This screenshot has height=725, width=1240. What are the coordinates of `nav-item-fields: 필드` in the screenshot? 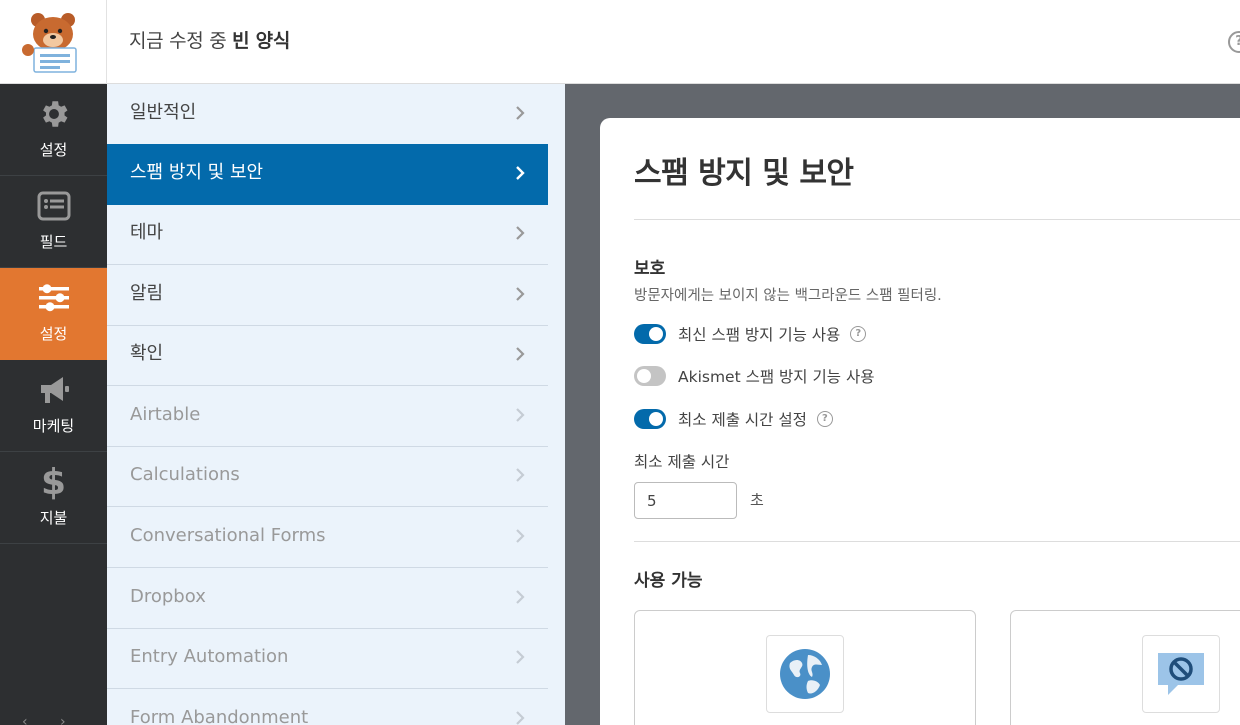 It's located at (53, 222).